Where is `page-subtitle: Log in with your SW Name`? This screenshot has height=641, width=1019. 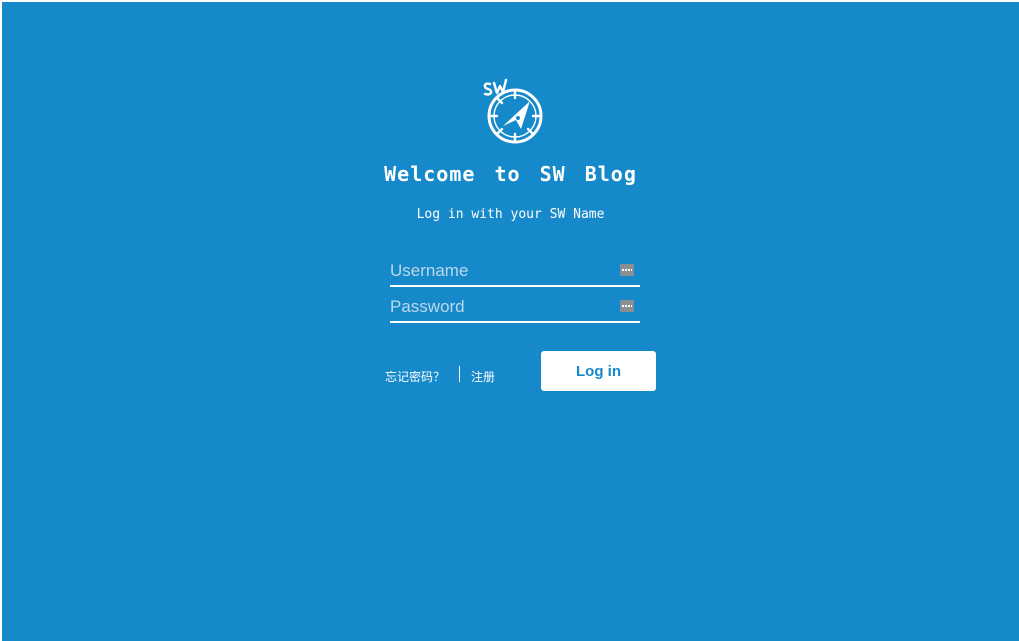
page-subtitle: Log in with your SW Name is located at coordinates (510, 214).